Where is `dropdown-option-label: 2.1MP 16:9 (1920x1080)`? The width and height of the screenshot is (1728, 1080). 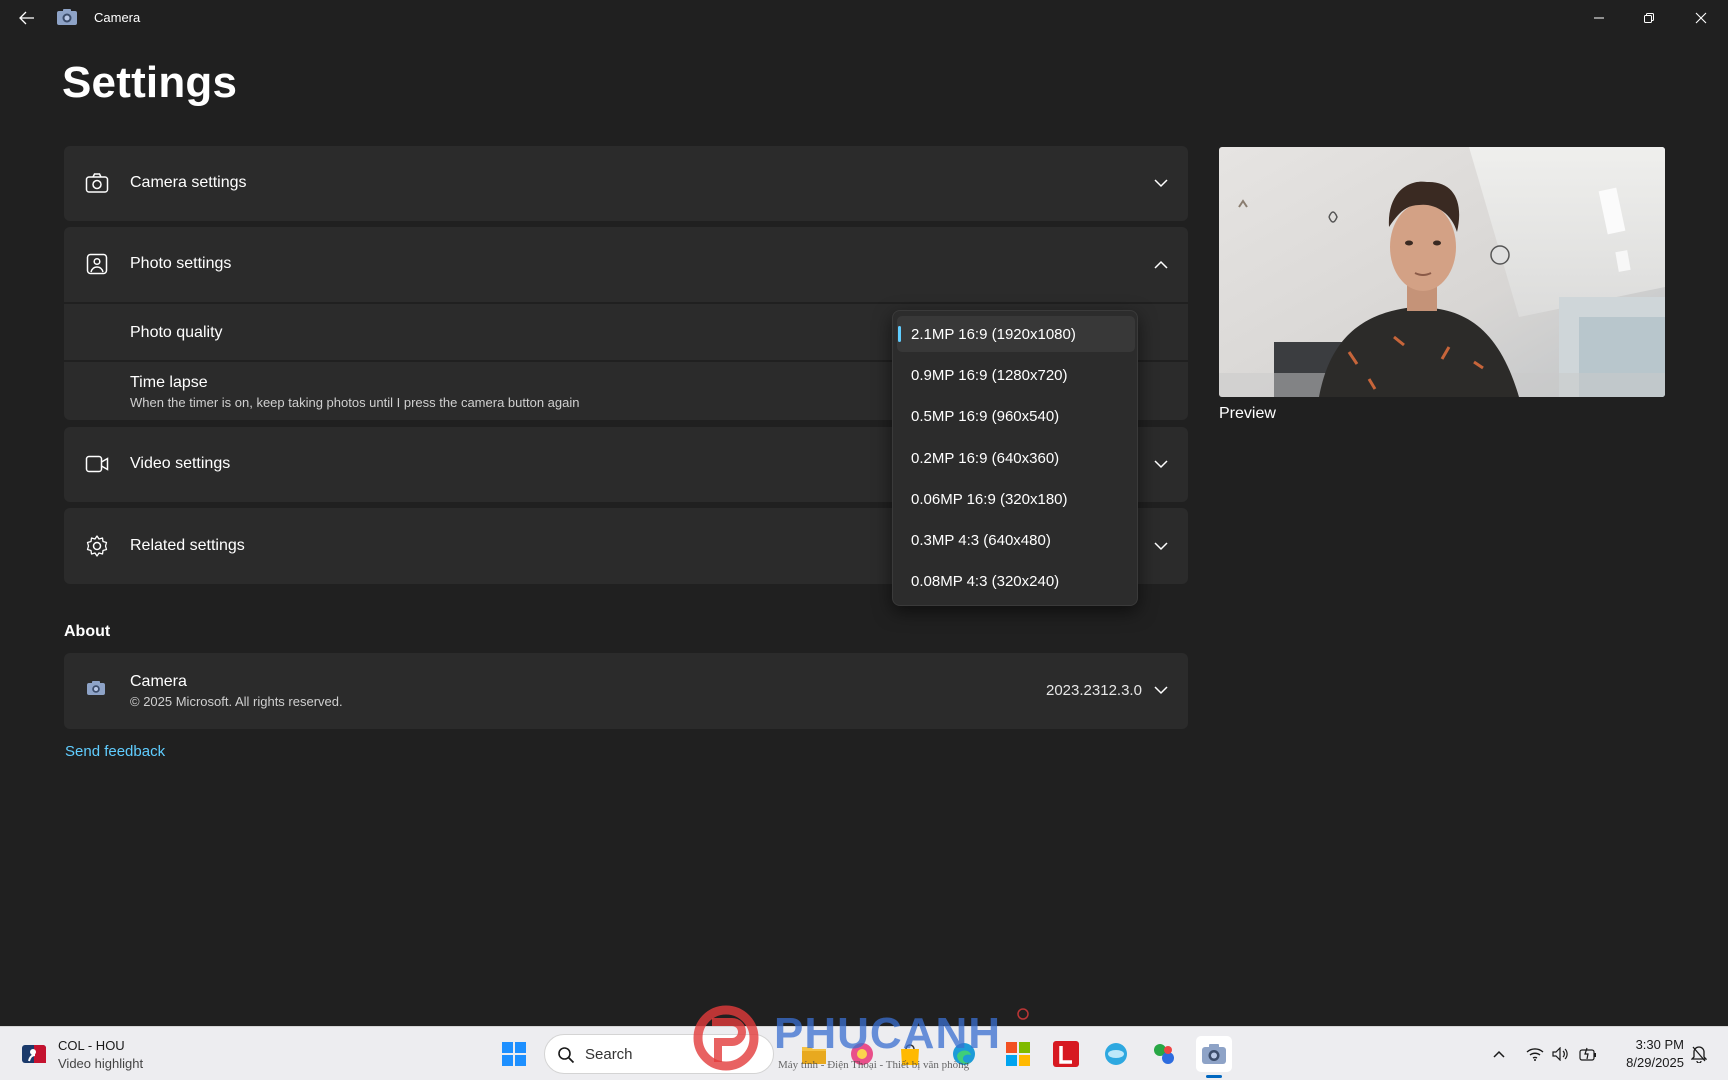
dropdown-option-label: 2.1MP 16:9 (1920x1080) is located at coordinates (993, 334).